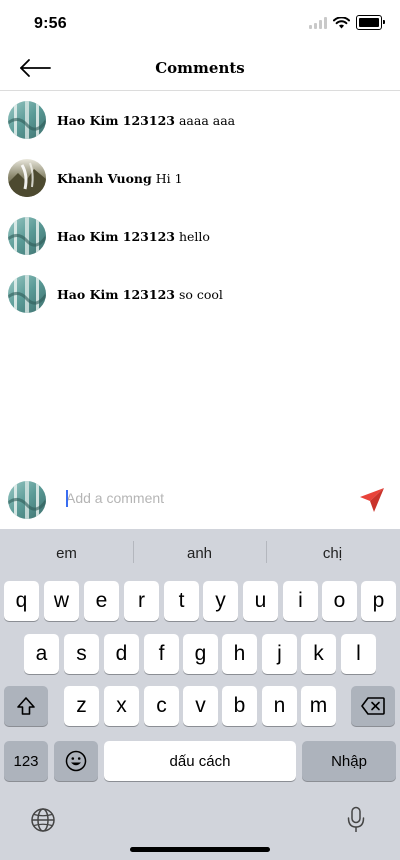 The height and width of the screenshot is (860, 400). Describe the element at coordinates (200, 178) in the screenshot. I see `comment-item: Khanh Vuong Hi 1` at that location.